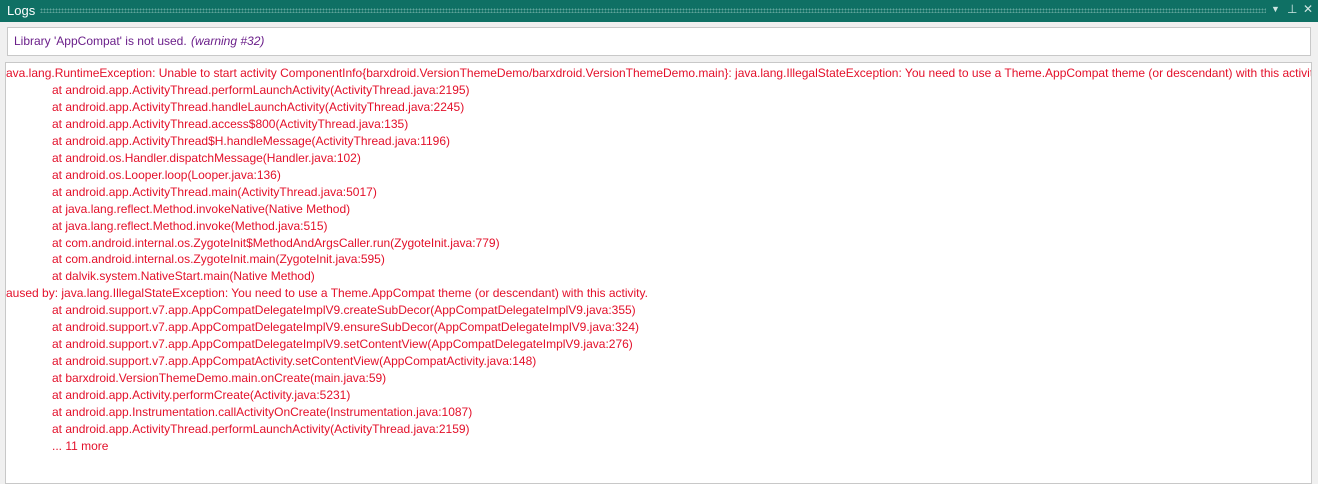 This screenshot has height=484, width=1318. Describe the element at coordinates (653, 10) in the screenshot. I see `drag-grip` at that location.